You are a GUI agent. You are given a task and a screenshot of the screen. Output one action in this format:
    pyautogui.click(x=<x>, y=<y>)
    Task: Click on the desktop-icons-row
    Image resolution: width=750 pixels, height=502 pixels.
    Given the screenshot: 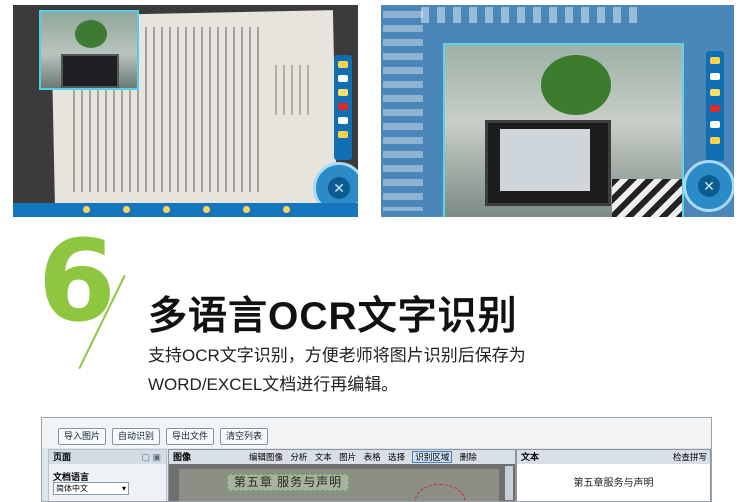 What is the action you would take?
    pyautogui.click(x=531, y=15)
    